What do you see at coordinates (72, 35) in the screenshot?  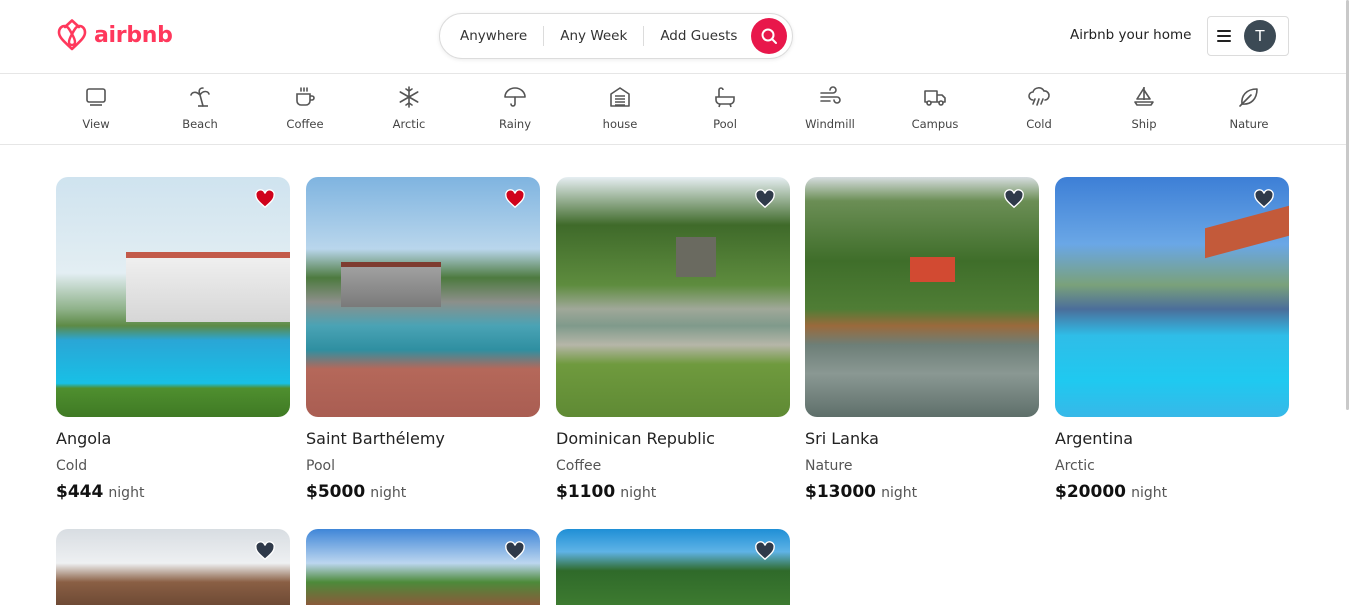 I see `airbnb-logo-icon` at bounding box center [72, 35].